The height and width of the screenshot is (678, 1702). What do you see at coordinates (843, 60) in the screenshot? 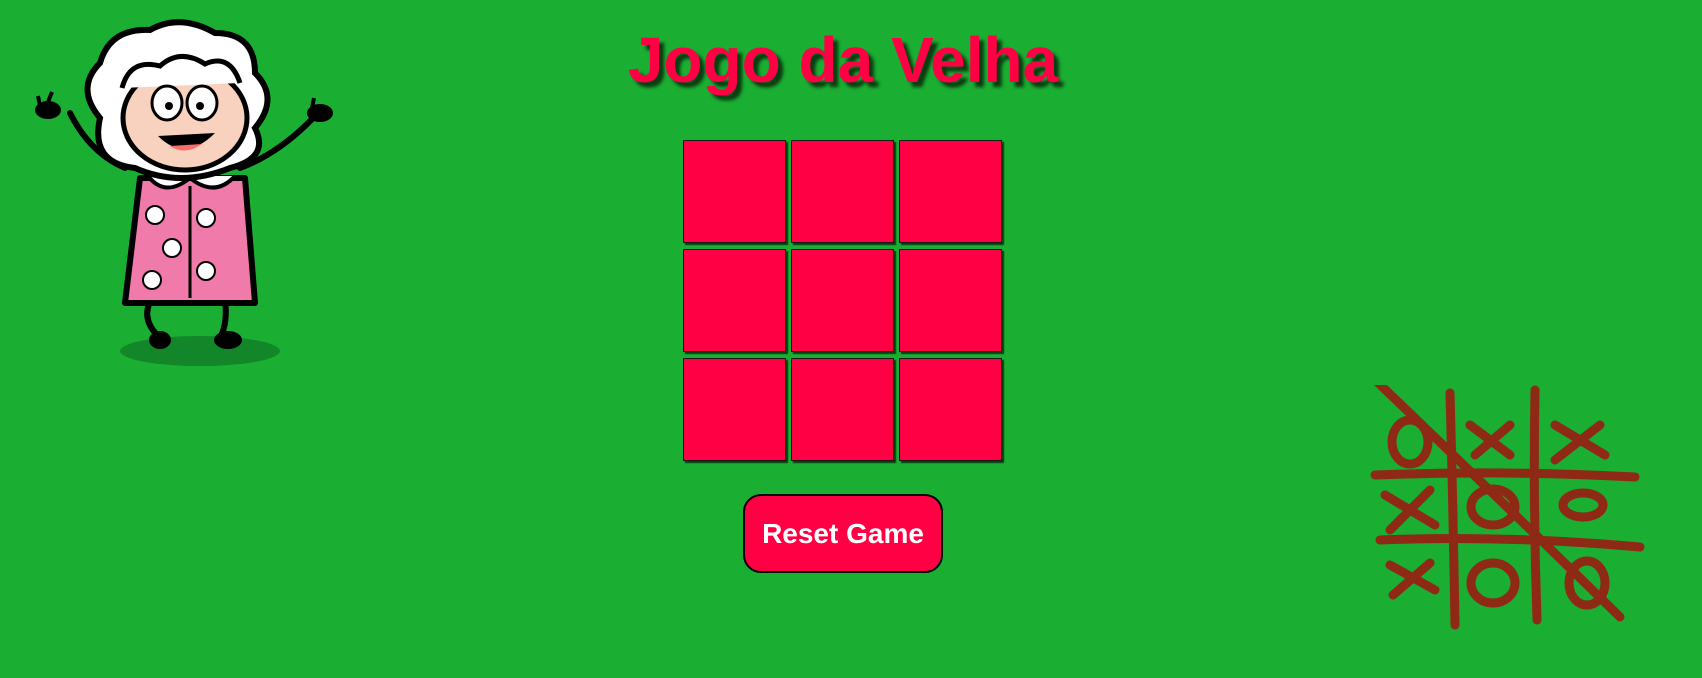
I see `page-title: Jogo da Velha` at bounding box center [843, 60].